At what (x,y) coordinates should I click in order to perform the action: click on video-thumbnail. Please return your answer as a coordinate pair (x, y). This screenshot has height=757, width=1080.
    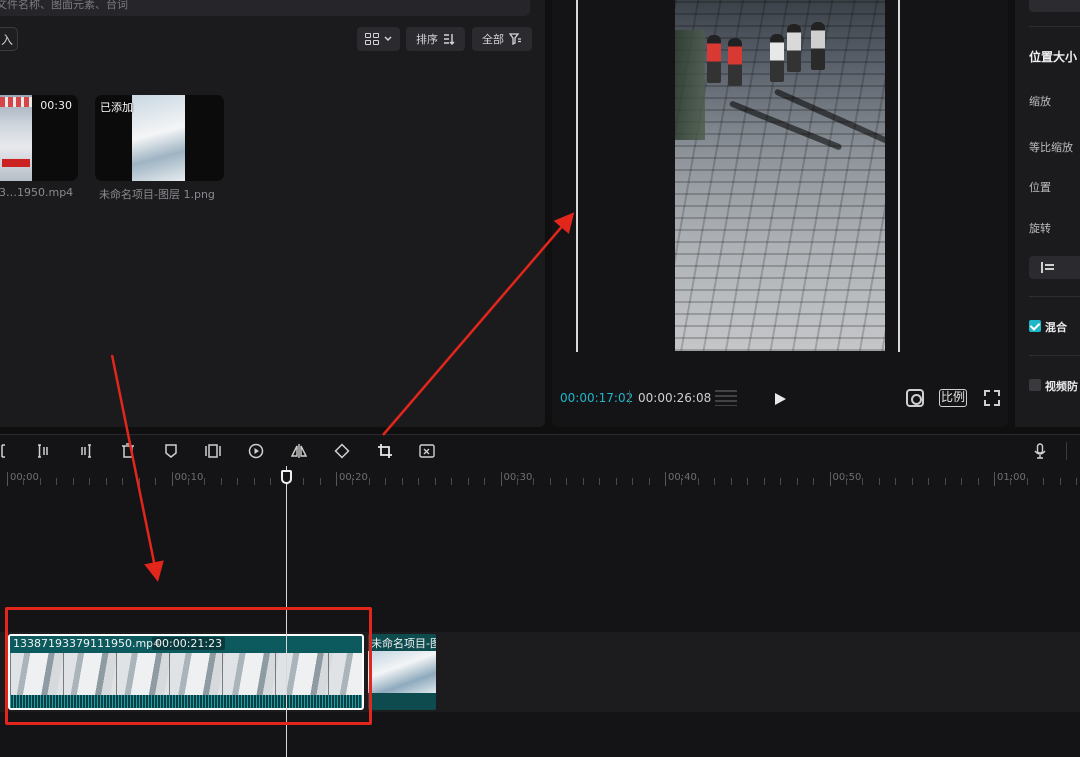
    Looking at the image, I should click on (16, 138).